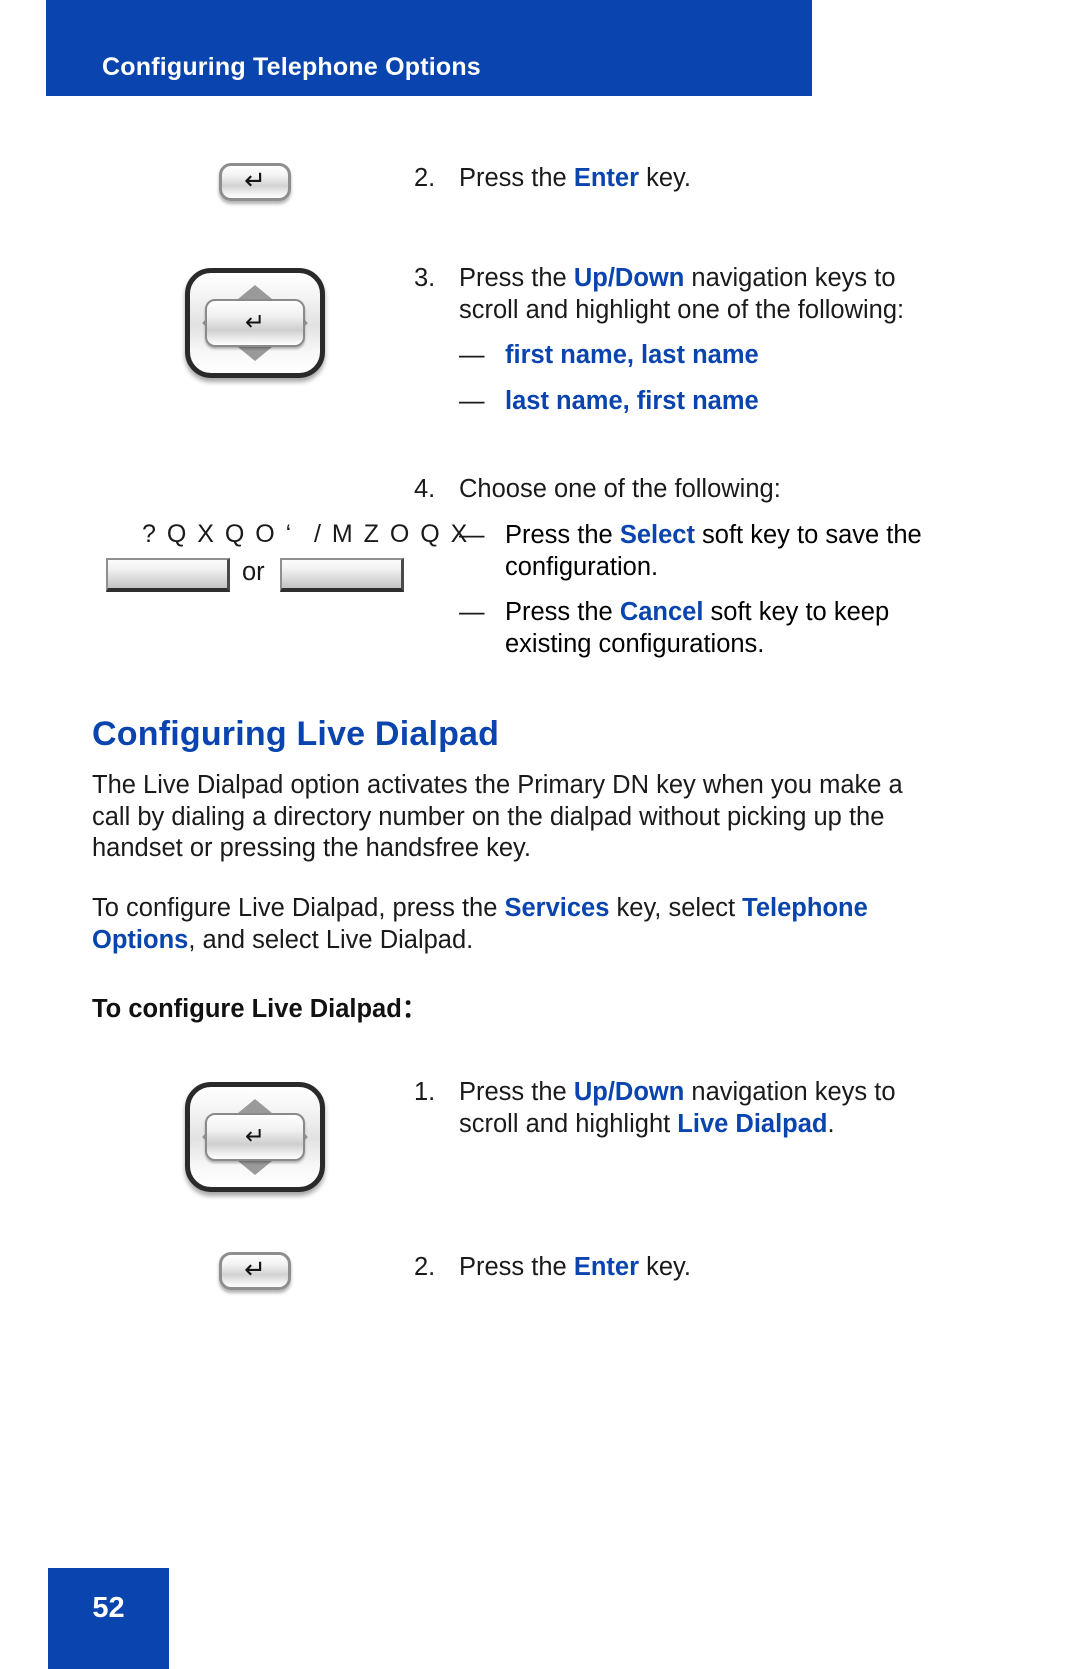 This screenshot has width=1080, height=1669. I want to click on page-header-bar: Configuring Telephone Options, so click(429, 48).